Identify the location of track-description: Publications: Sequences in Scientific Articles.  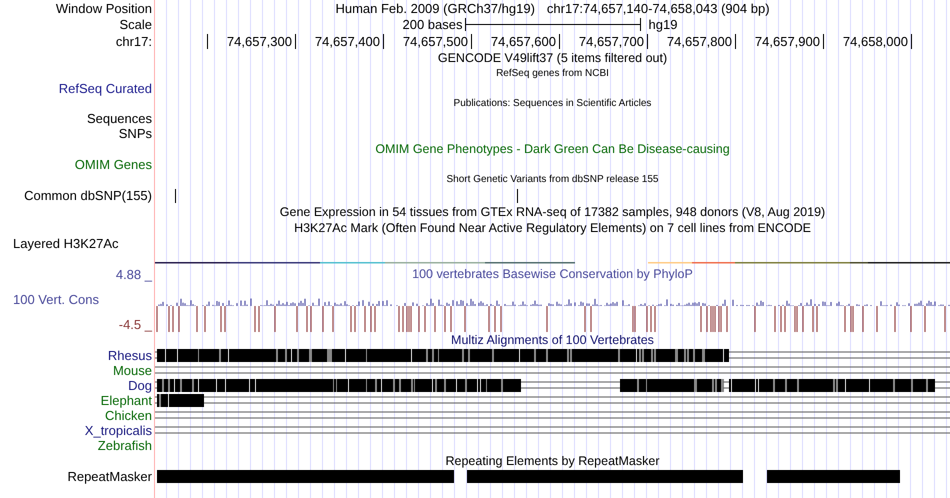
(553, 103).